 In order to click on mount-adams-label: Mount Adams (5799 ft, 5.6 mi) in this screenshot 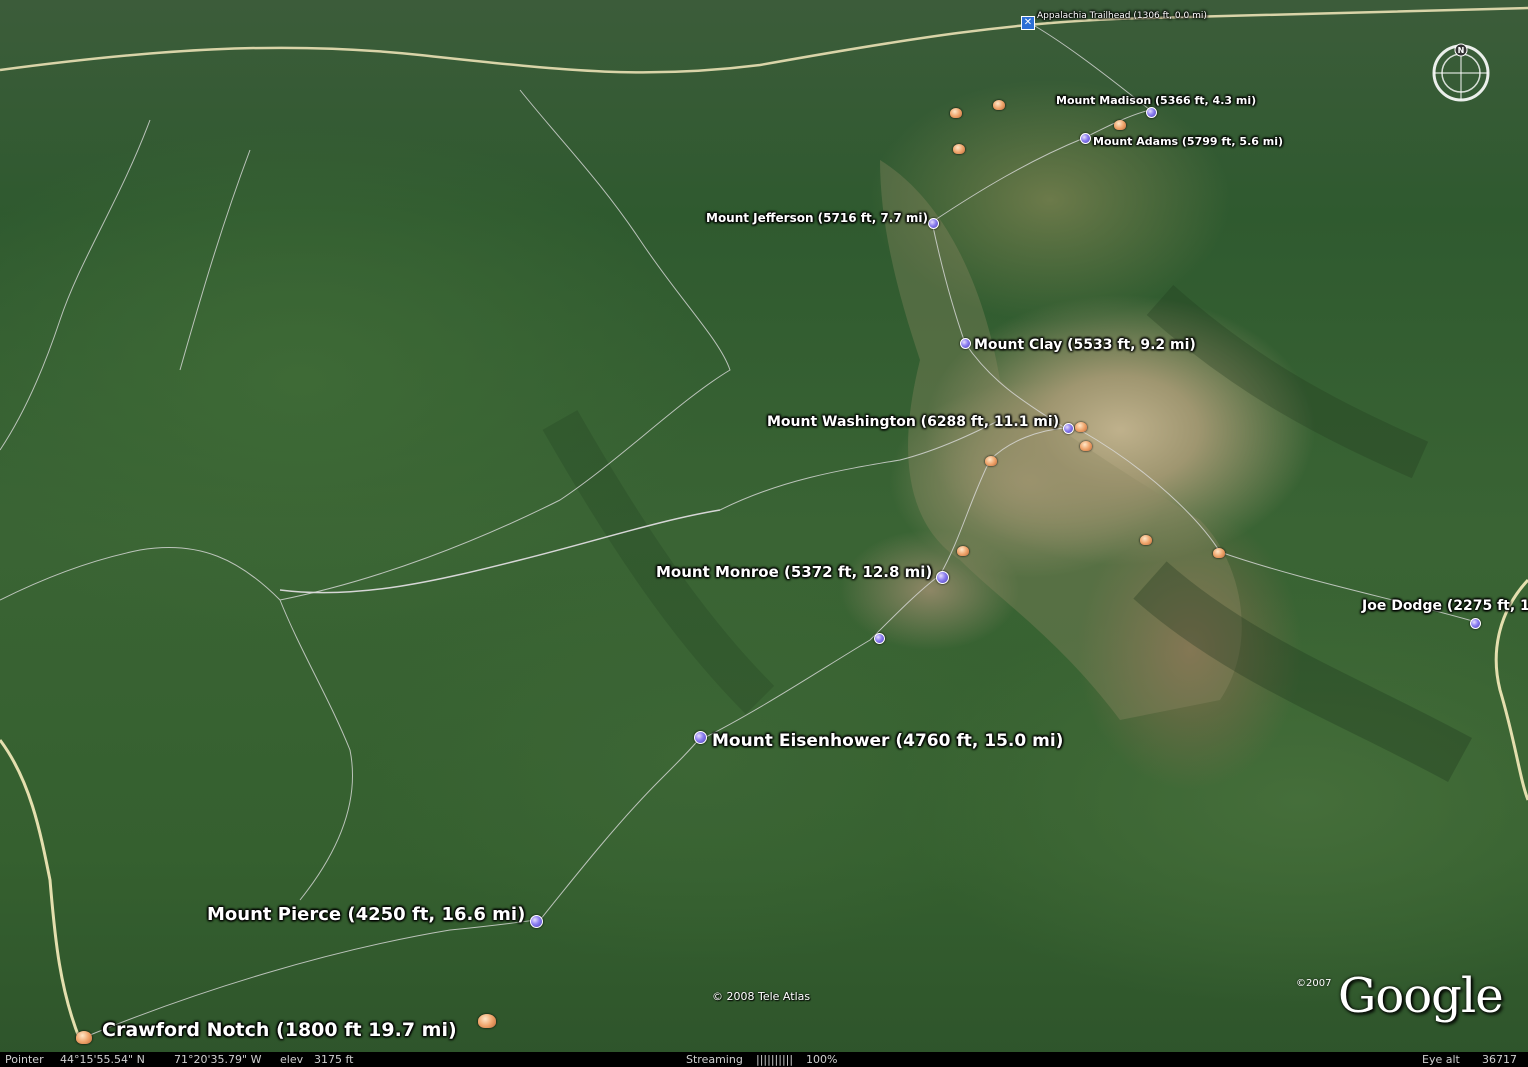, I will do `click(1188, 141)`.